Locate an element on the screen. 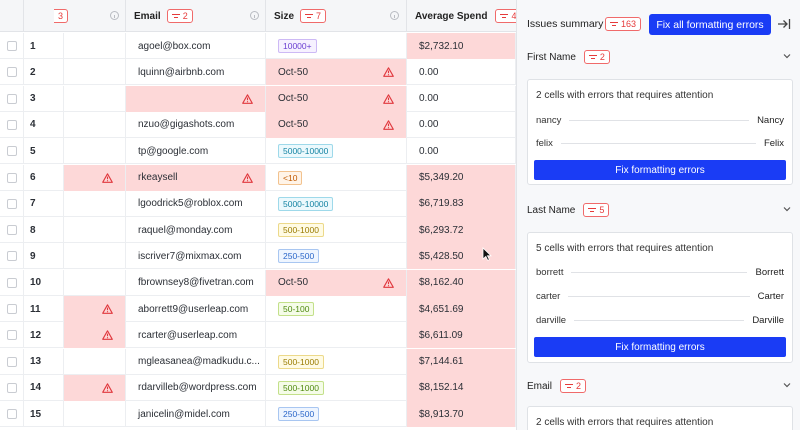 This screenshot has height=430, width=800. section-last-name: Last Name 5 is located at coordinates (659, 210).